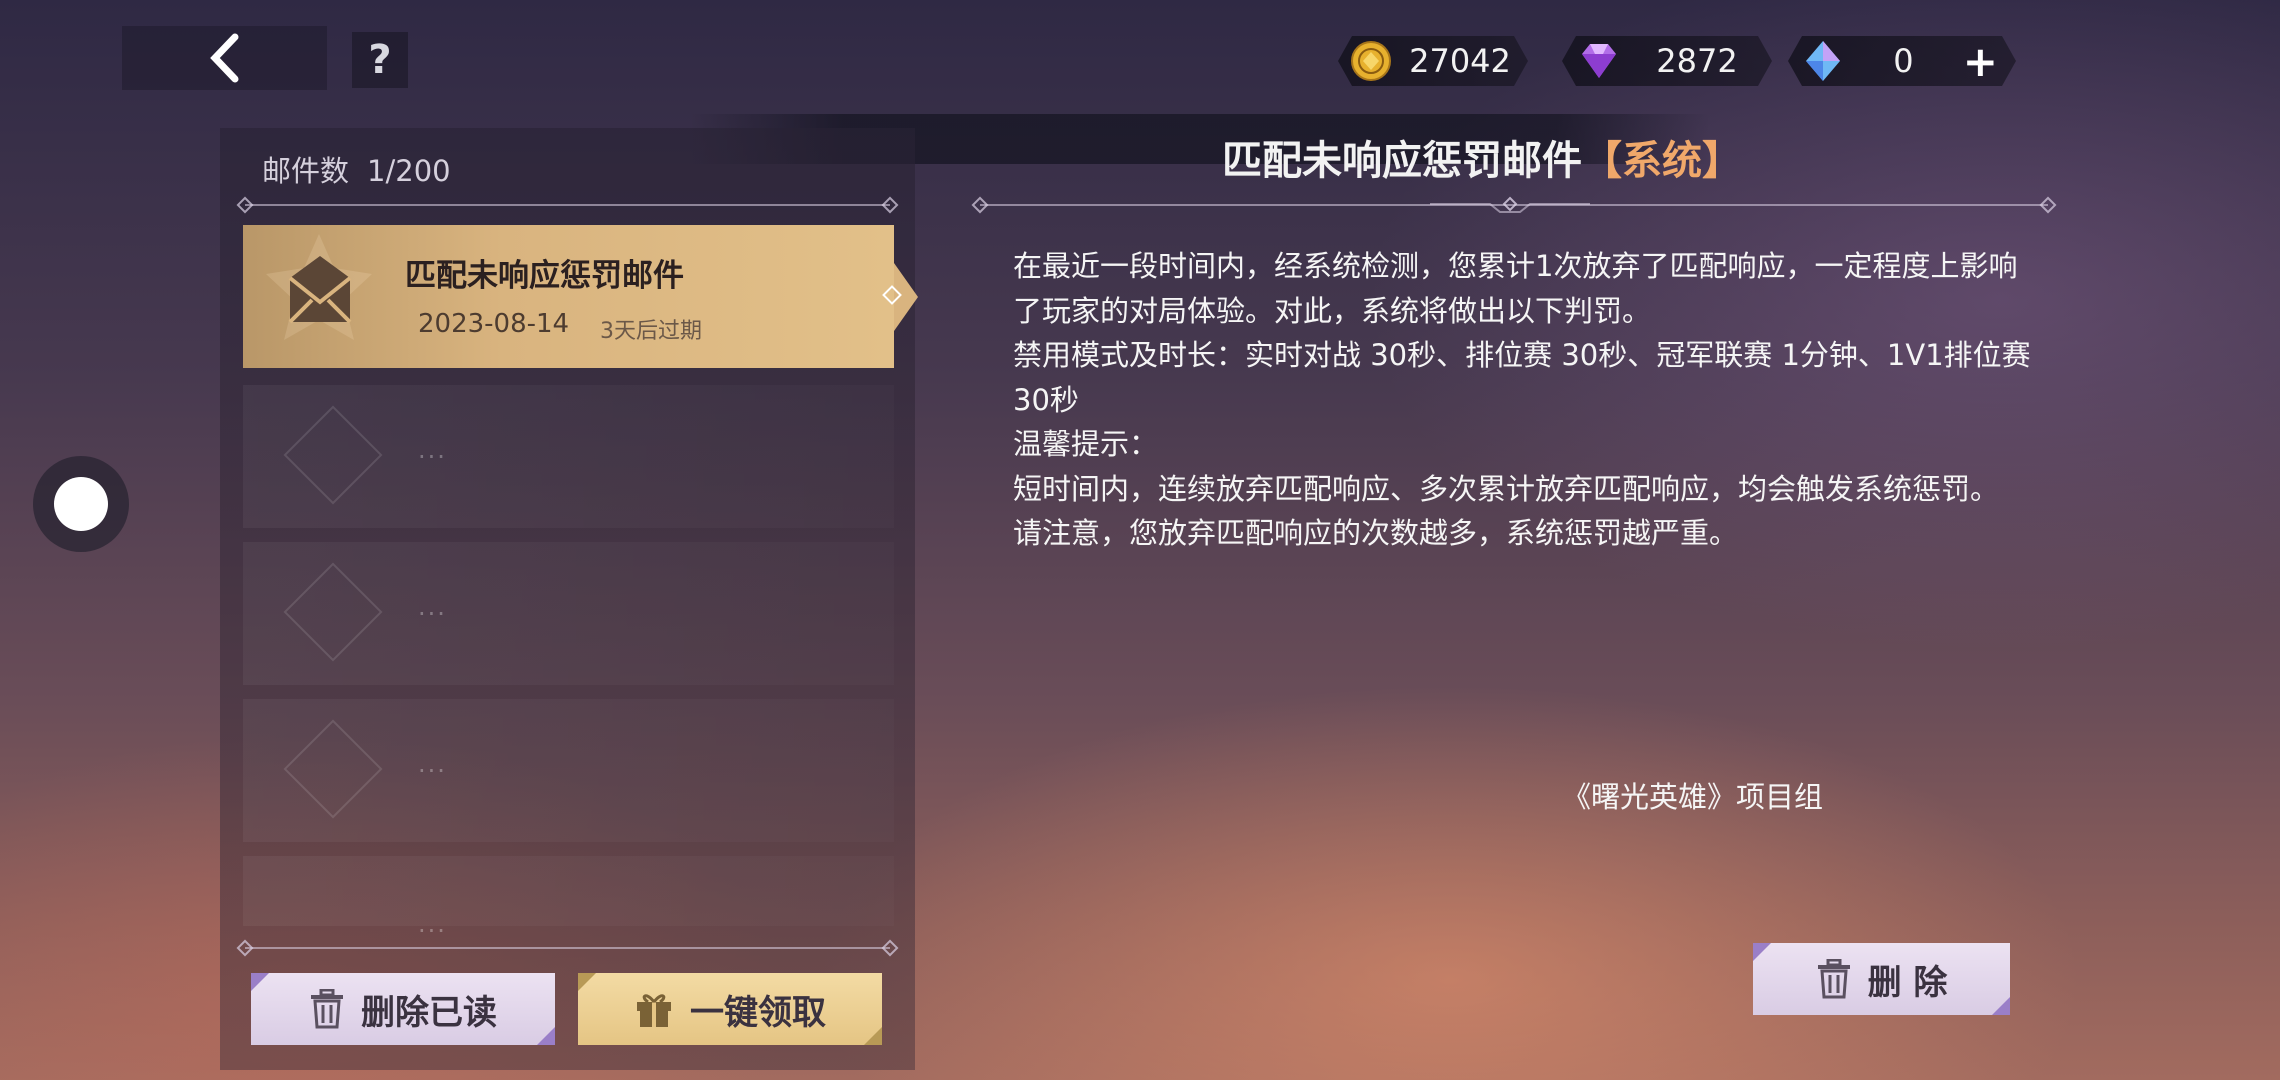 The width and height of the screenshot is (2280, 1080). I want to click on chevron-left-icon, so click(223, 58).